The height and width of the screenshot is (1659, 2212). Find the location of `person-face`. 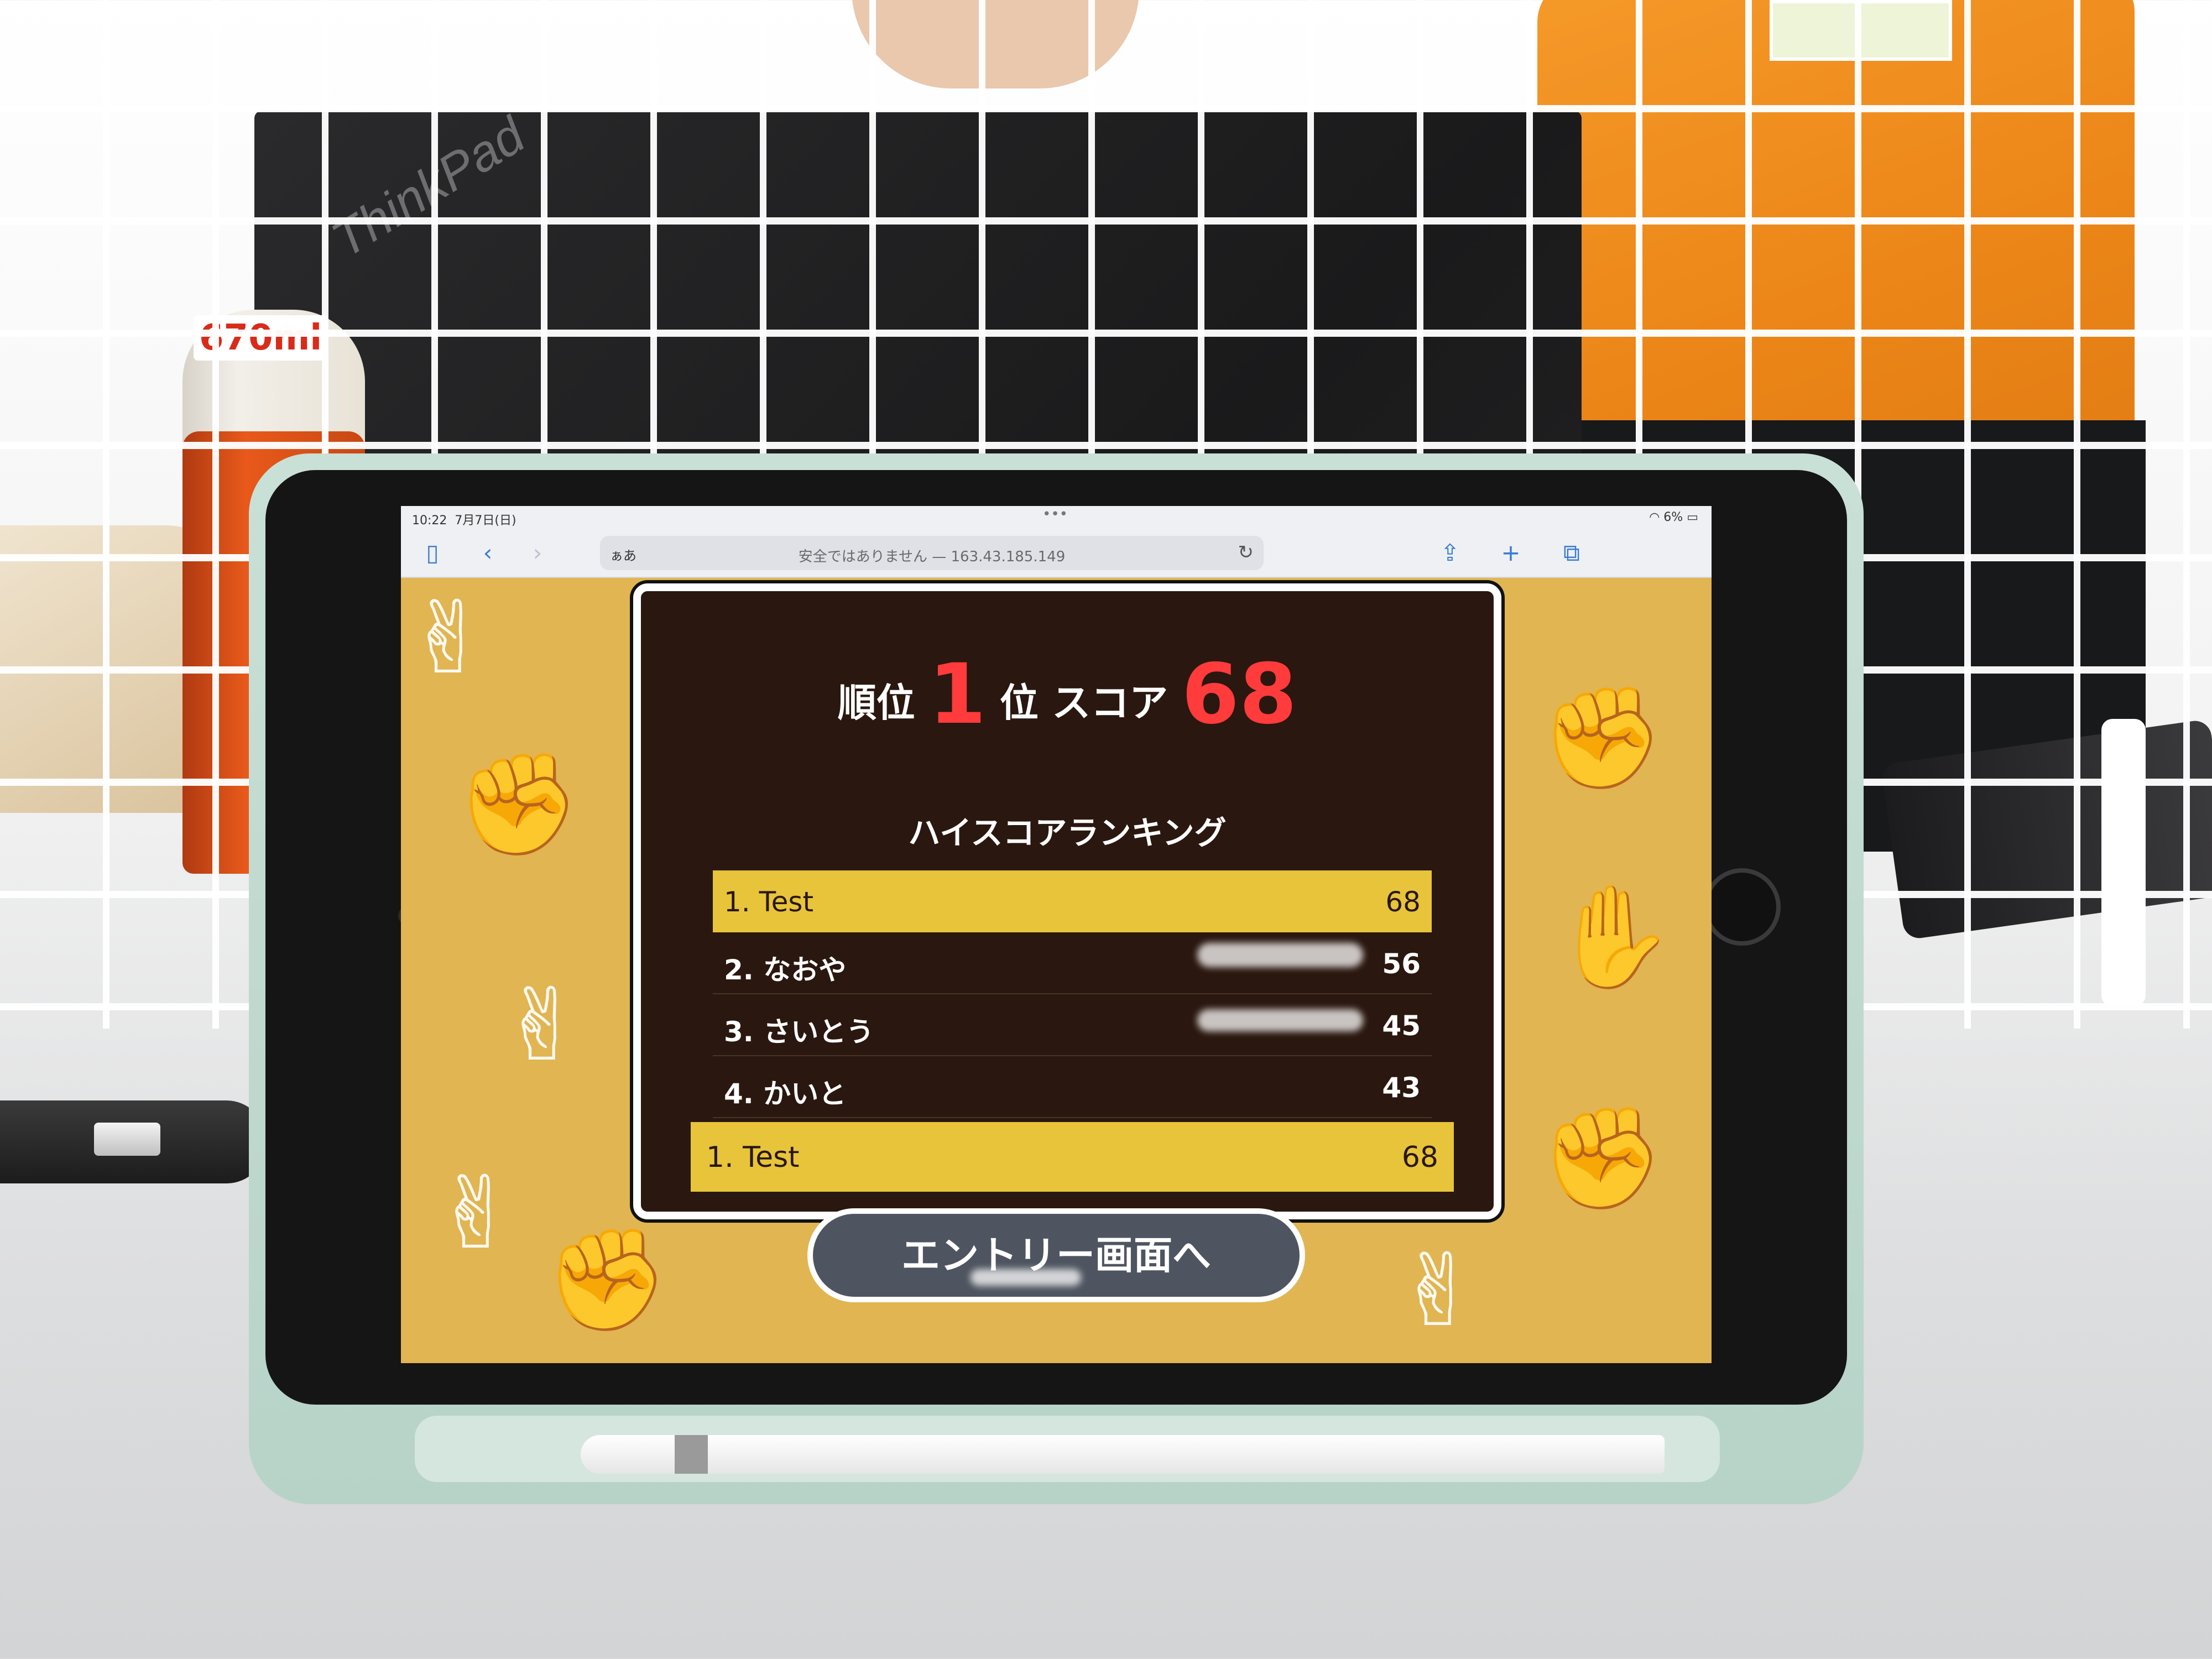

person-face is located at coordinates (996, 44).